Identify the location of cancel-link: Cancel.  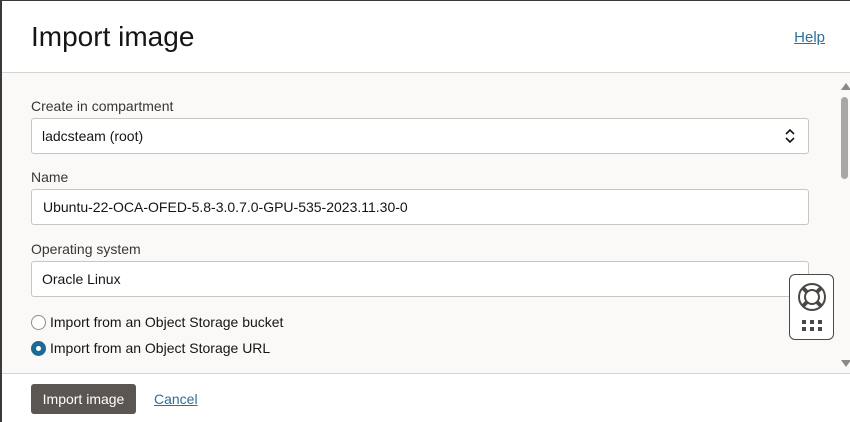
(176, 399).